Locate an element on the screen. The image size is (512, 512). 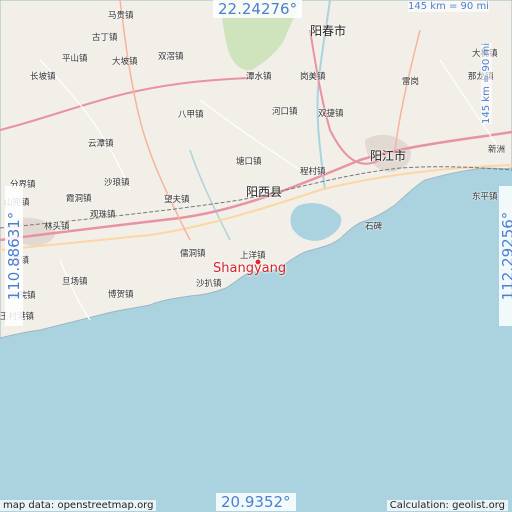
place-label: 长坡镇 is located at coordinates (43, 77).